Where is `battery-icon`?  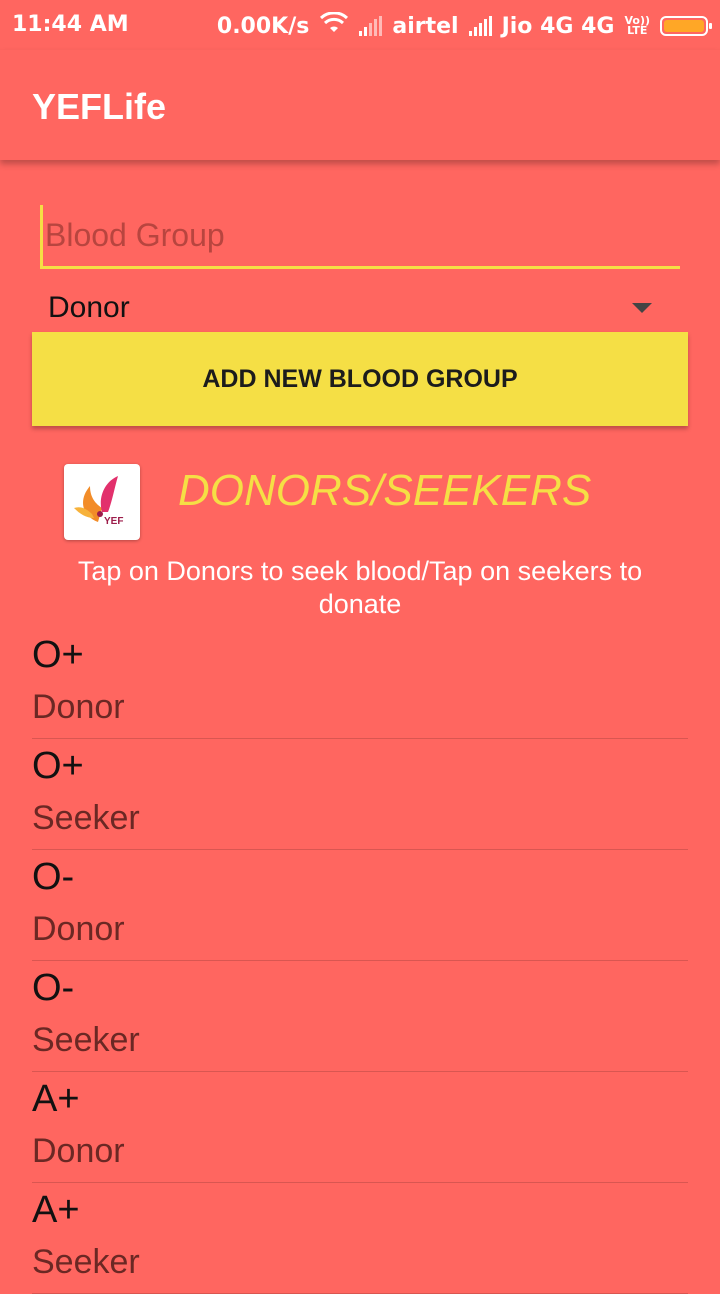
battery-icon is located at coordinates (686, 26).